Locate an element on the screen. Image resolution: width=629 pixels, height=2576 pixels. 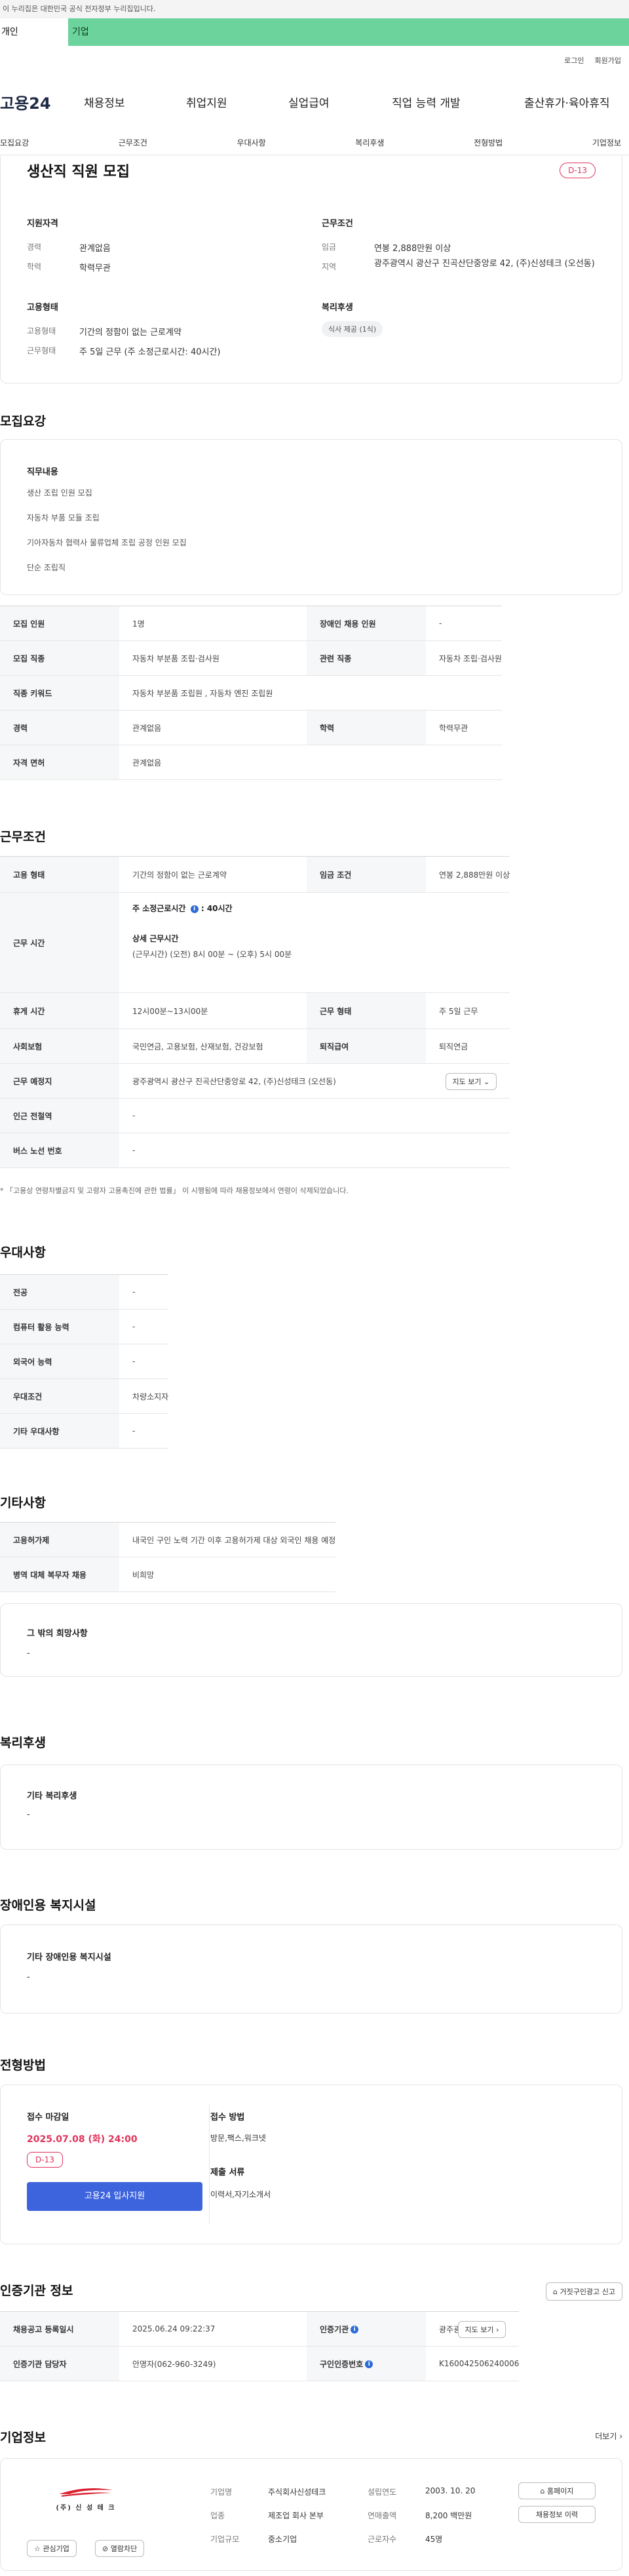
homepage-button: ⌂ 홈페이지 is located at coordinates (557, 2490).